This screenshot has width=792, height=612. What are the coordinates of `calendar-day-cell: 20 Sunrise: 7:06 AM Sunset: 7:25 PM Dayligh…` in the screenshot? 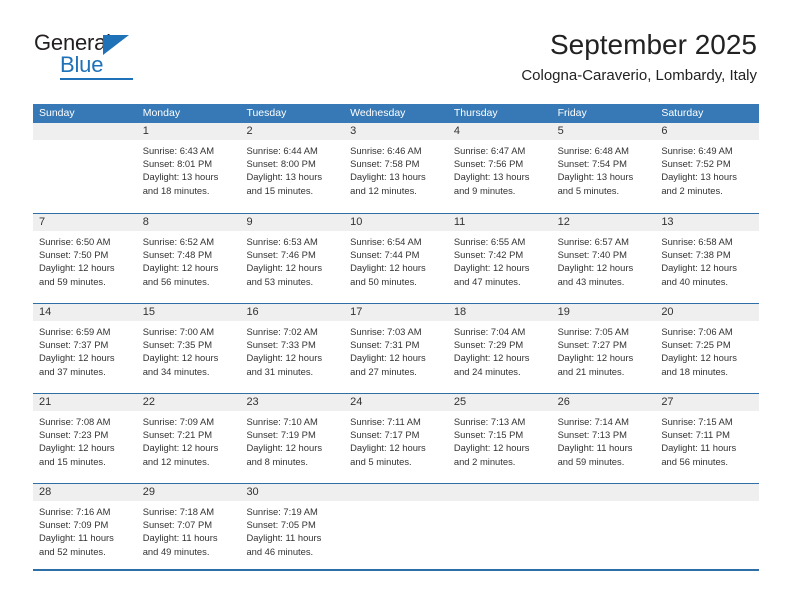 It's located at (707, 348).